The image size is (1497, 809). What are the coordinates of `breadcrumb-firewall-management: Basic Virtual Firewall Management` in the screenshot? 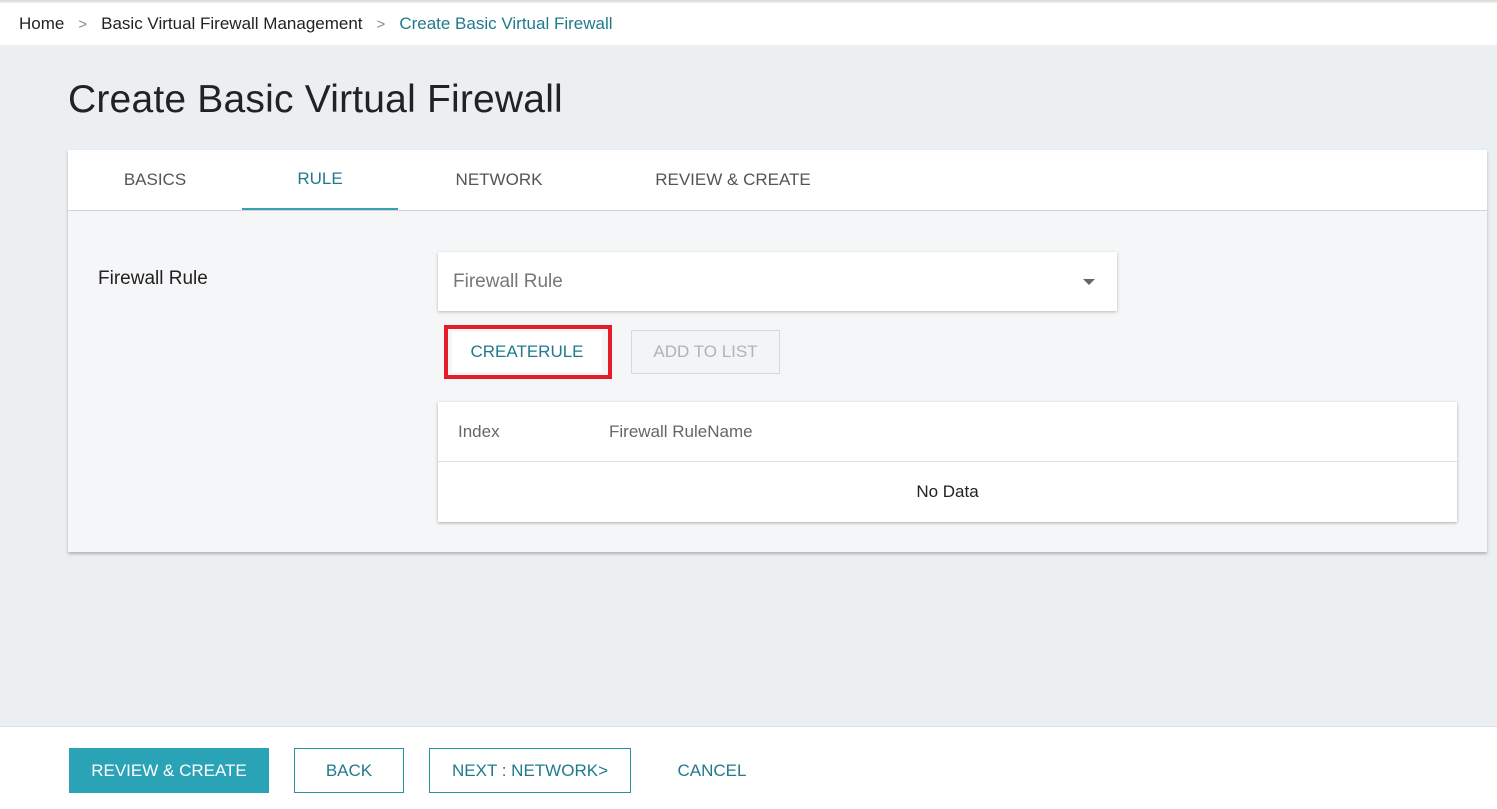 It's located at (231, 24).